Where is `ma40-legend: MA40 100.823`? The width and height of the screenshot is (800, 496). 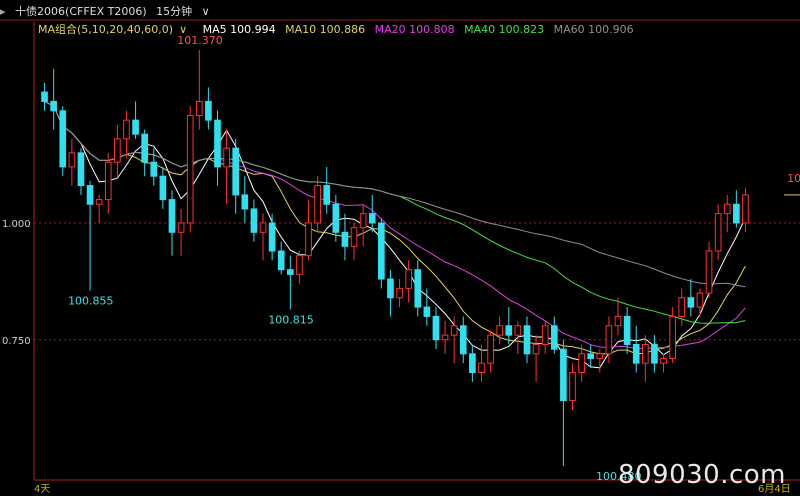 ma40-legend: MA40 100.823 is located at coordinates (504, 29).